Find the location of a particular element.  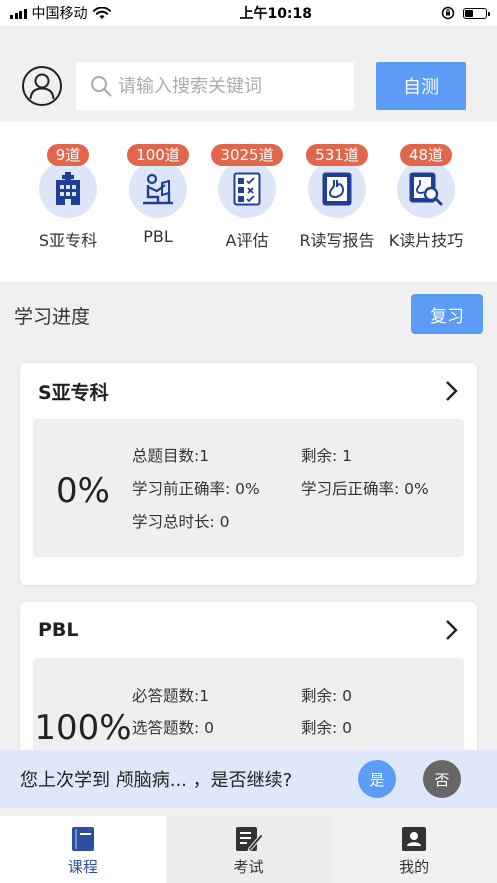

category-pbl: 100道 PBL is located at coordinates (158, 195).